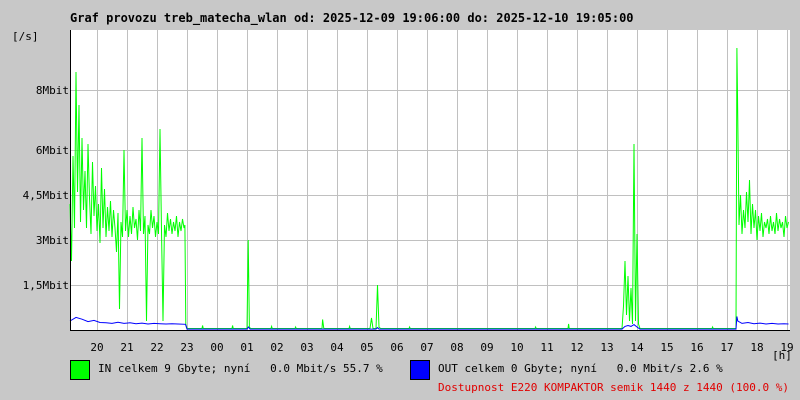 The height and width of the screenshot is (400, 800). What do you see at coordinates (486, 347) in the screenshot?
I see `x-tick-label: 09` at bounding box center [486, 347].